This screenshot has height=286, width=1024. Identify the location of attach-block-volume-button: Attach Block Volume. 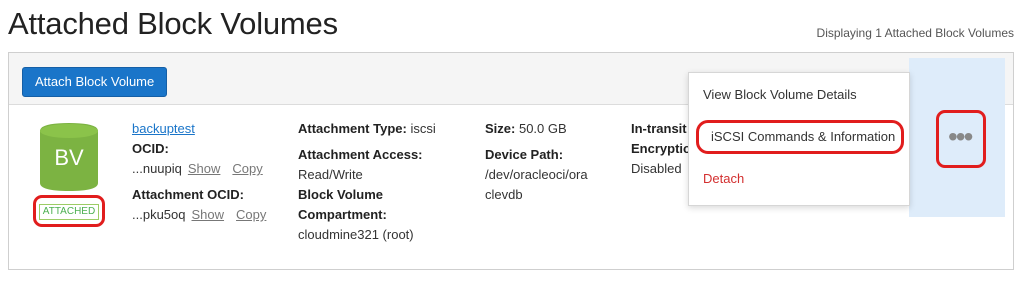
(95, 82).